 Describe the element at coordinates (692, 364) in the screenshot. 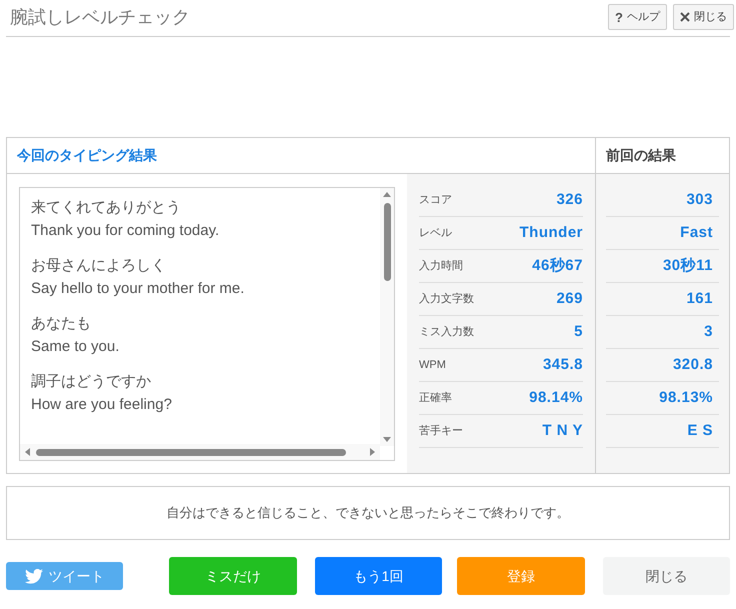

I see `stat-value: 320.8` at that location.